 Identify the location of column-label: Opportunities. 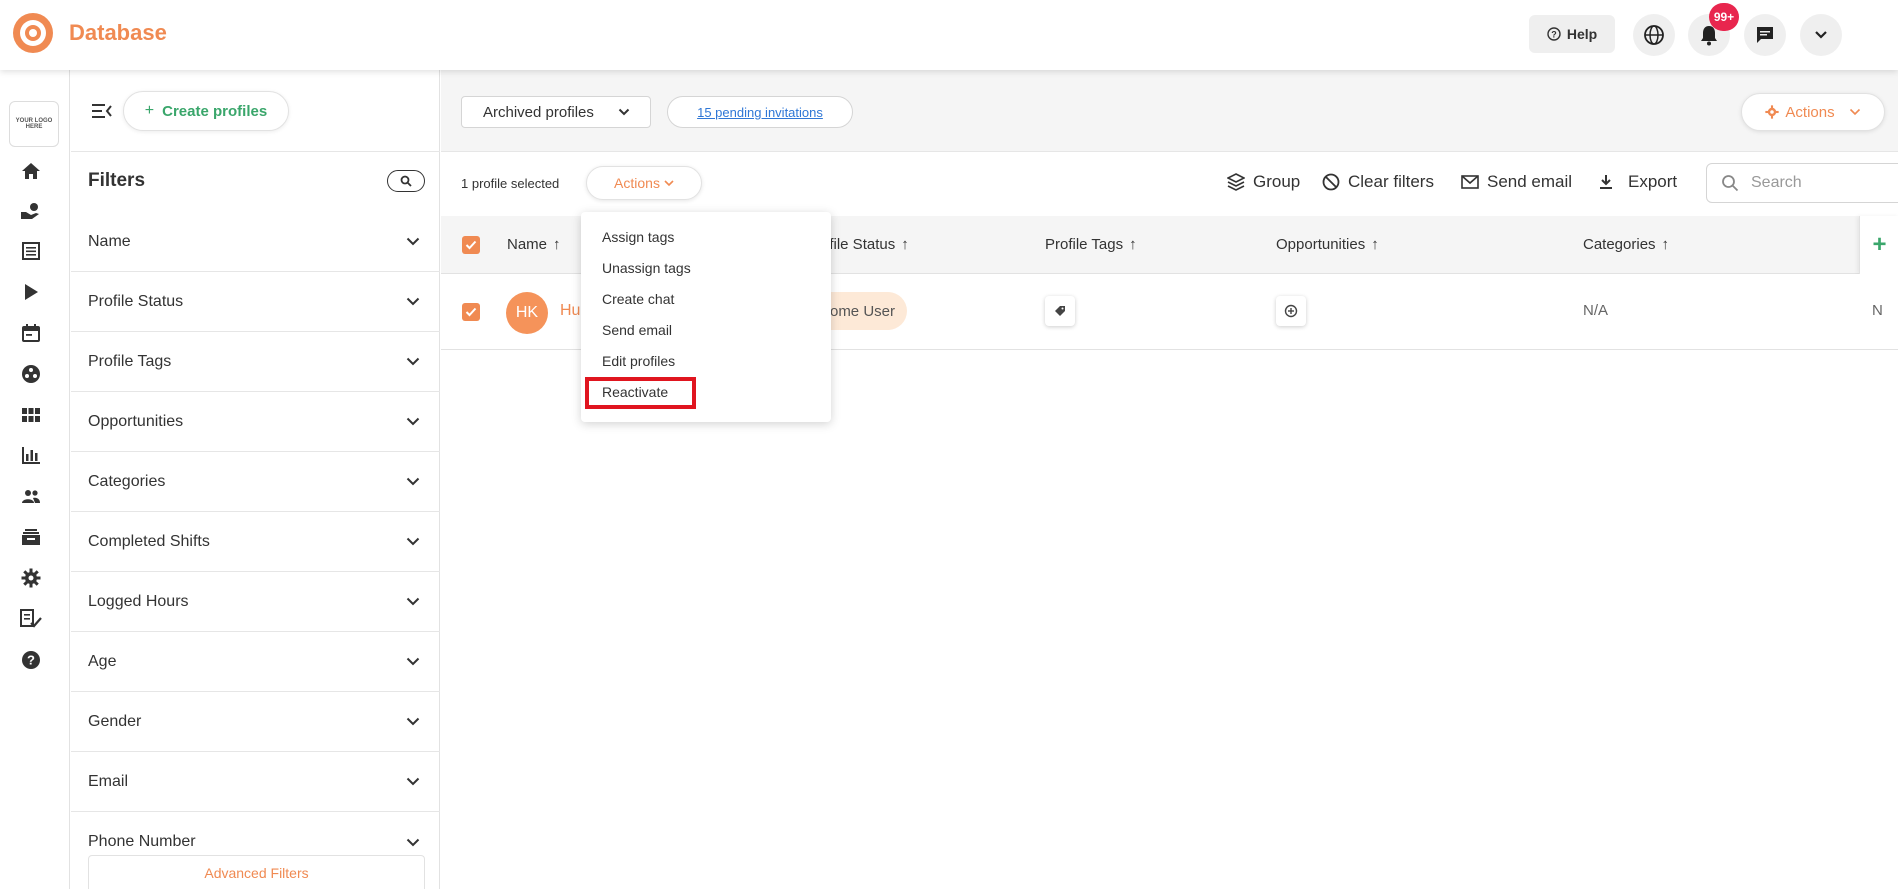
(1321, 244).